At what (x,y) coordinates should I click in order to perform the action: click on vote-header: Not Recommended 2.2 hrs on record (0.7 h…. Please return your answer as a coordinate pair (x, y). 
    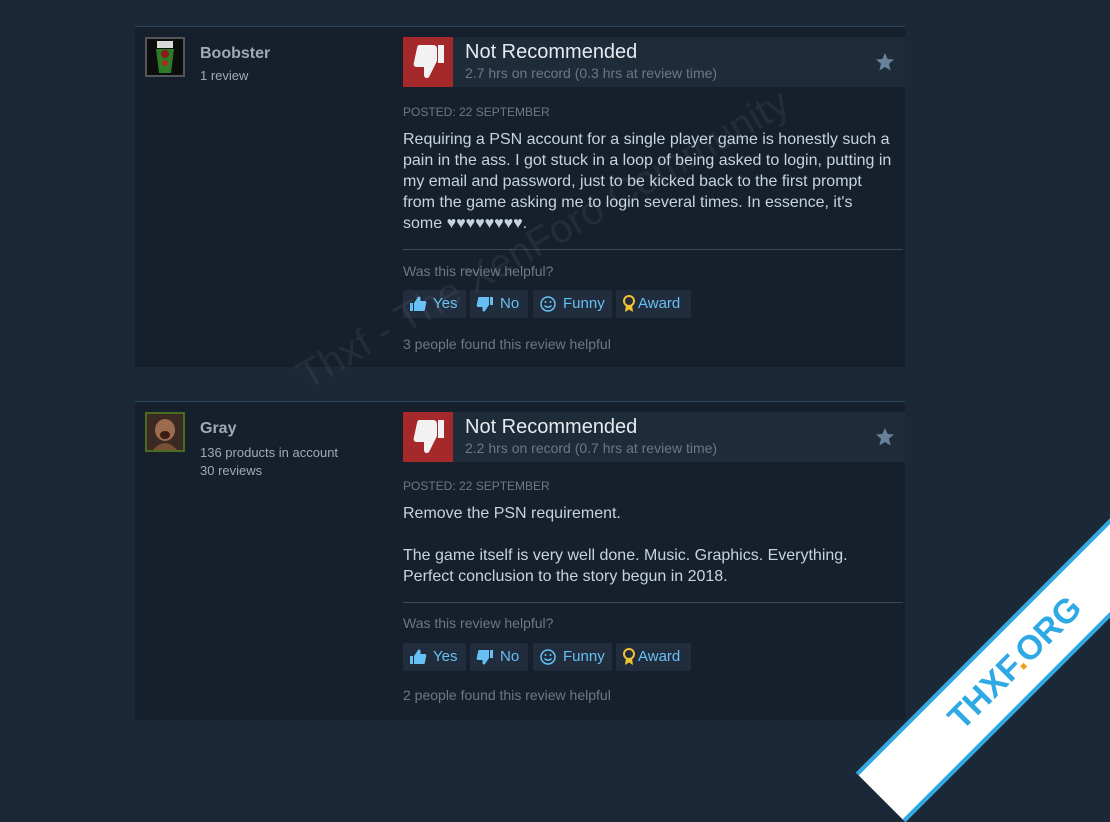
    Looking at the image, I should click on (654, 437).